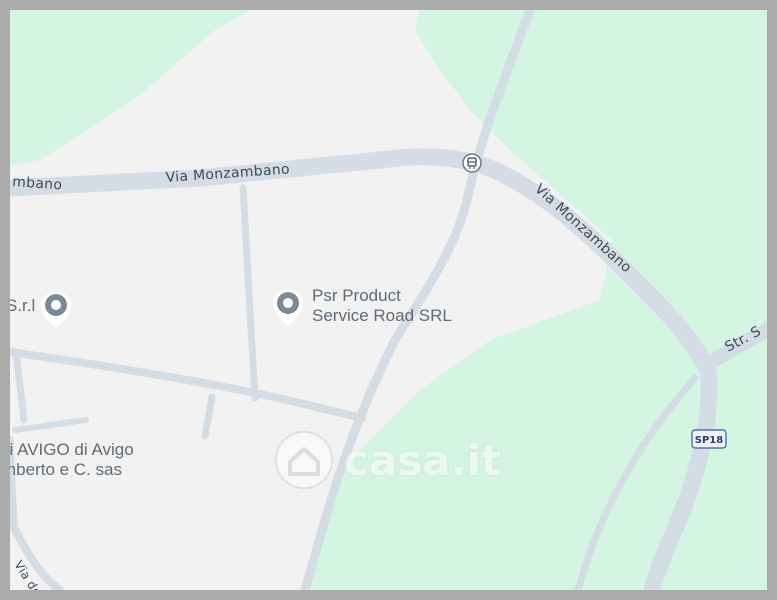 This screenshot has width=777, height=600. I want to click on house-logo-icon, so click(304, 460).